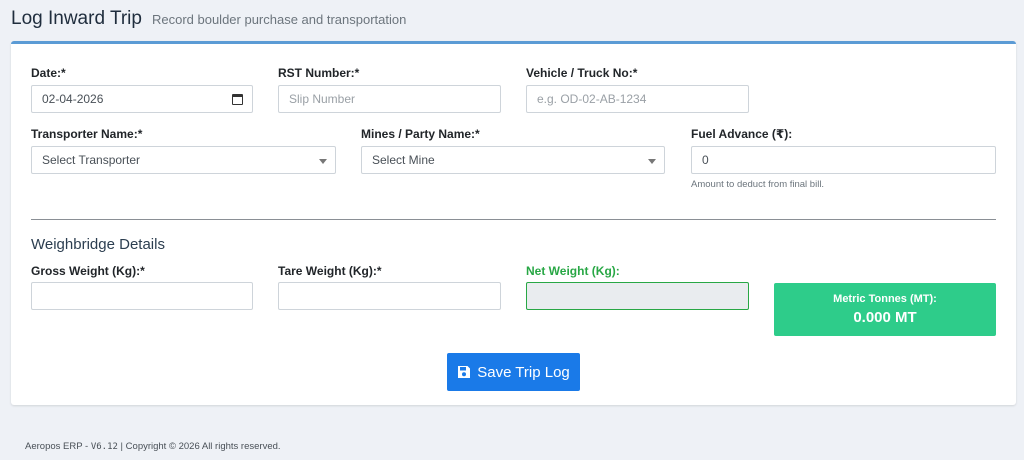 Image resolution: width=1024 pixels, height=460 pixels. I want to click on fuel-advance-input, so click(843, 160).